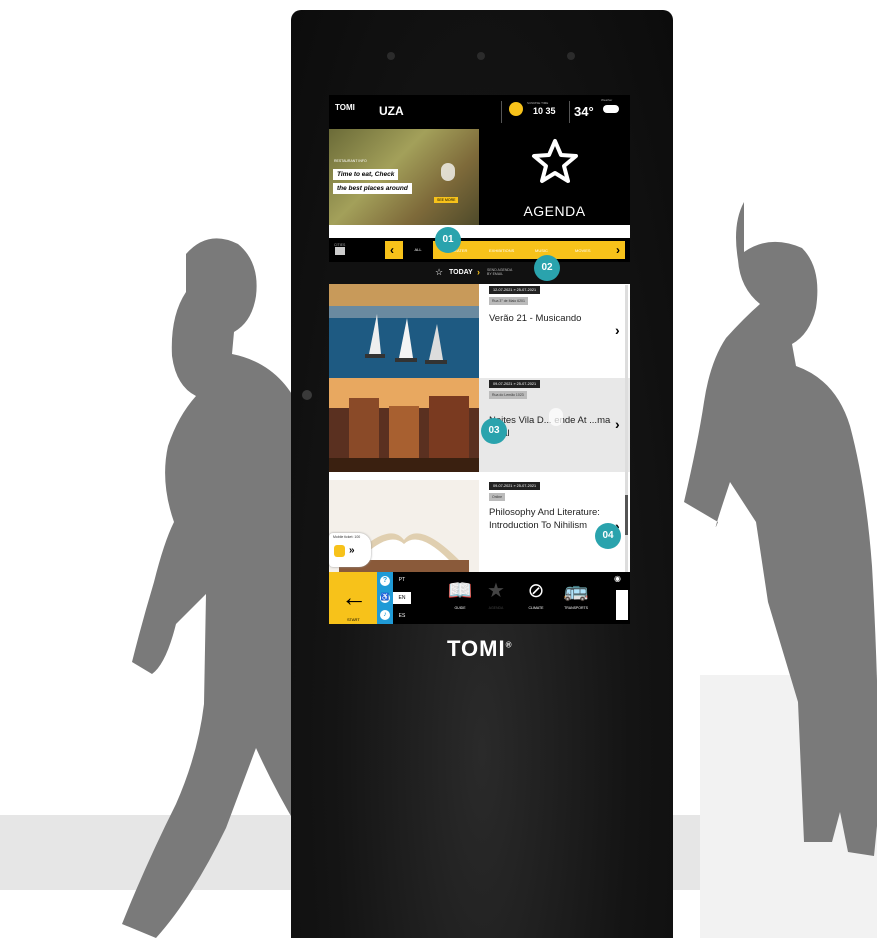  What do you see at coordinates (608, 536) in the screenshot?
I see `callout-badge: 04` at bounding box center [608, 536].